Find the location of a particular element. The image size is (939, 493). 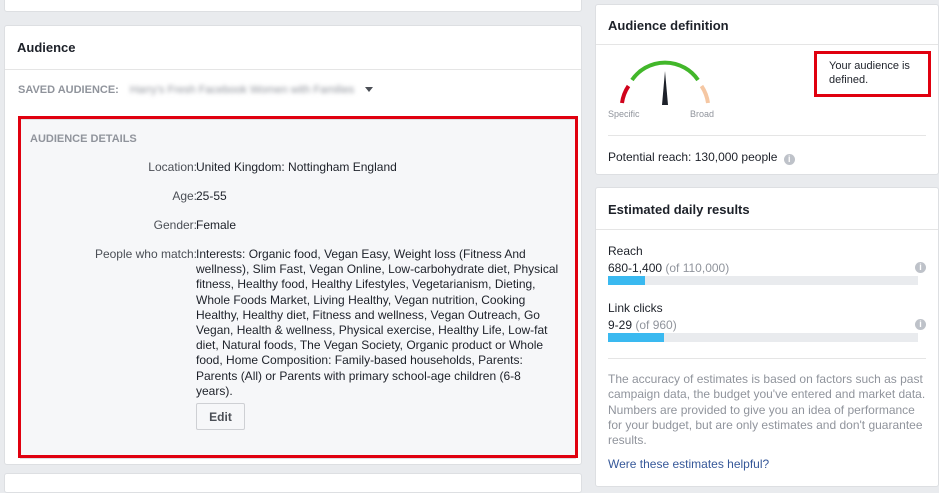

reach-bar-fill is located at coordinates (627, 280).